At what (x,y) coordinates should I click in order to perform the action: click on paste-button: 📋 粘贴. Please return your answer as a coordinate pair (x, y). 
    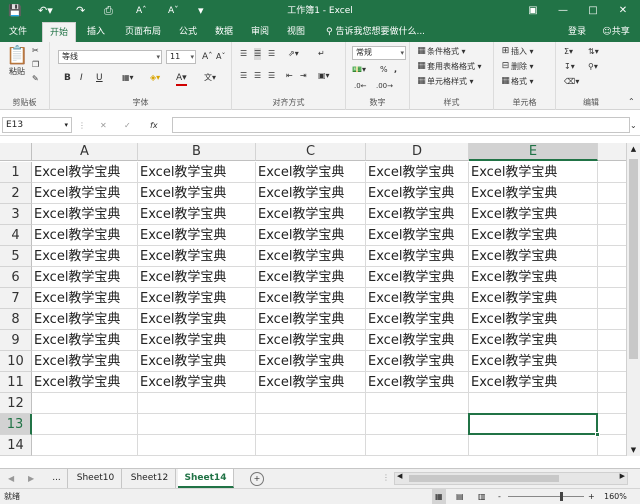
    Looking at the image, I should click on (17, 62).